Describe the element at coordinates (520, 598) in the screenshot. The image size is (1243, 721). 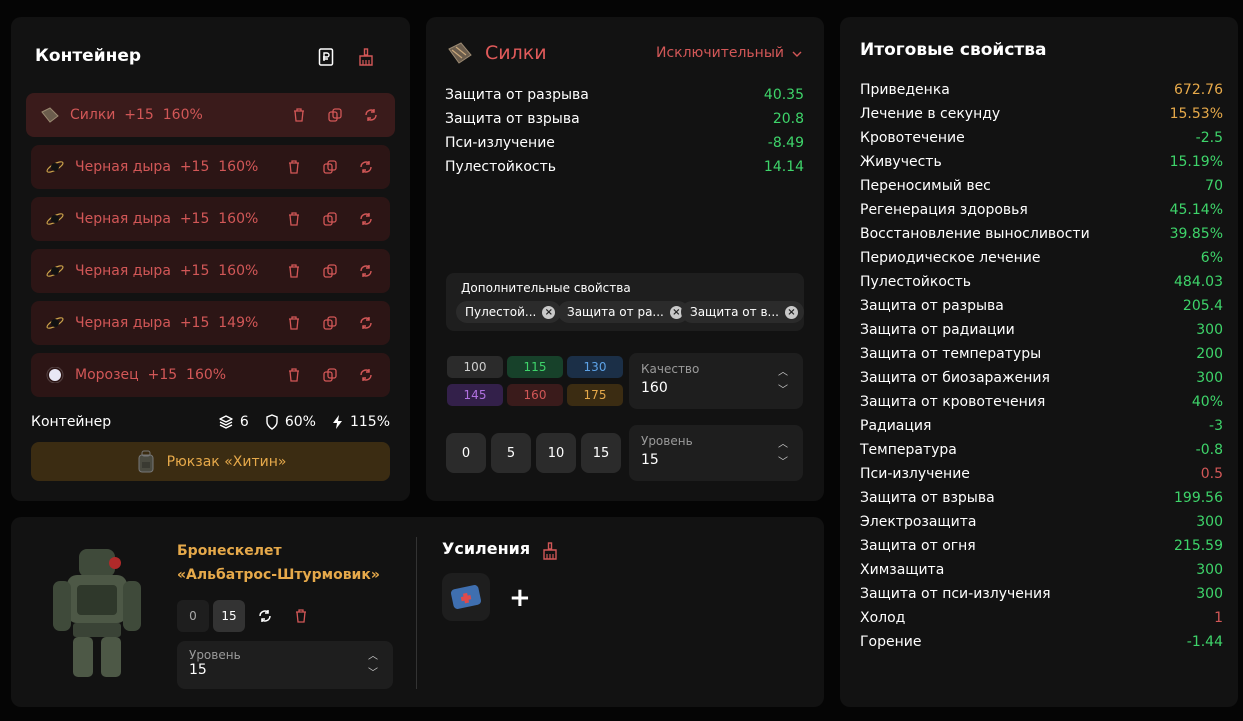
I see `add-boost-button: +` at that location.